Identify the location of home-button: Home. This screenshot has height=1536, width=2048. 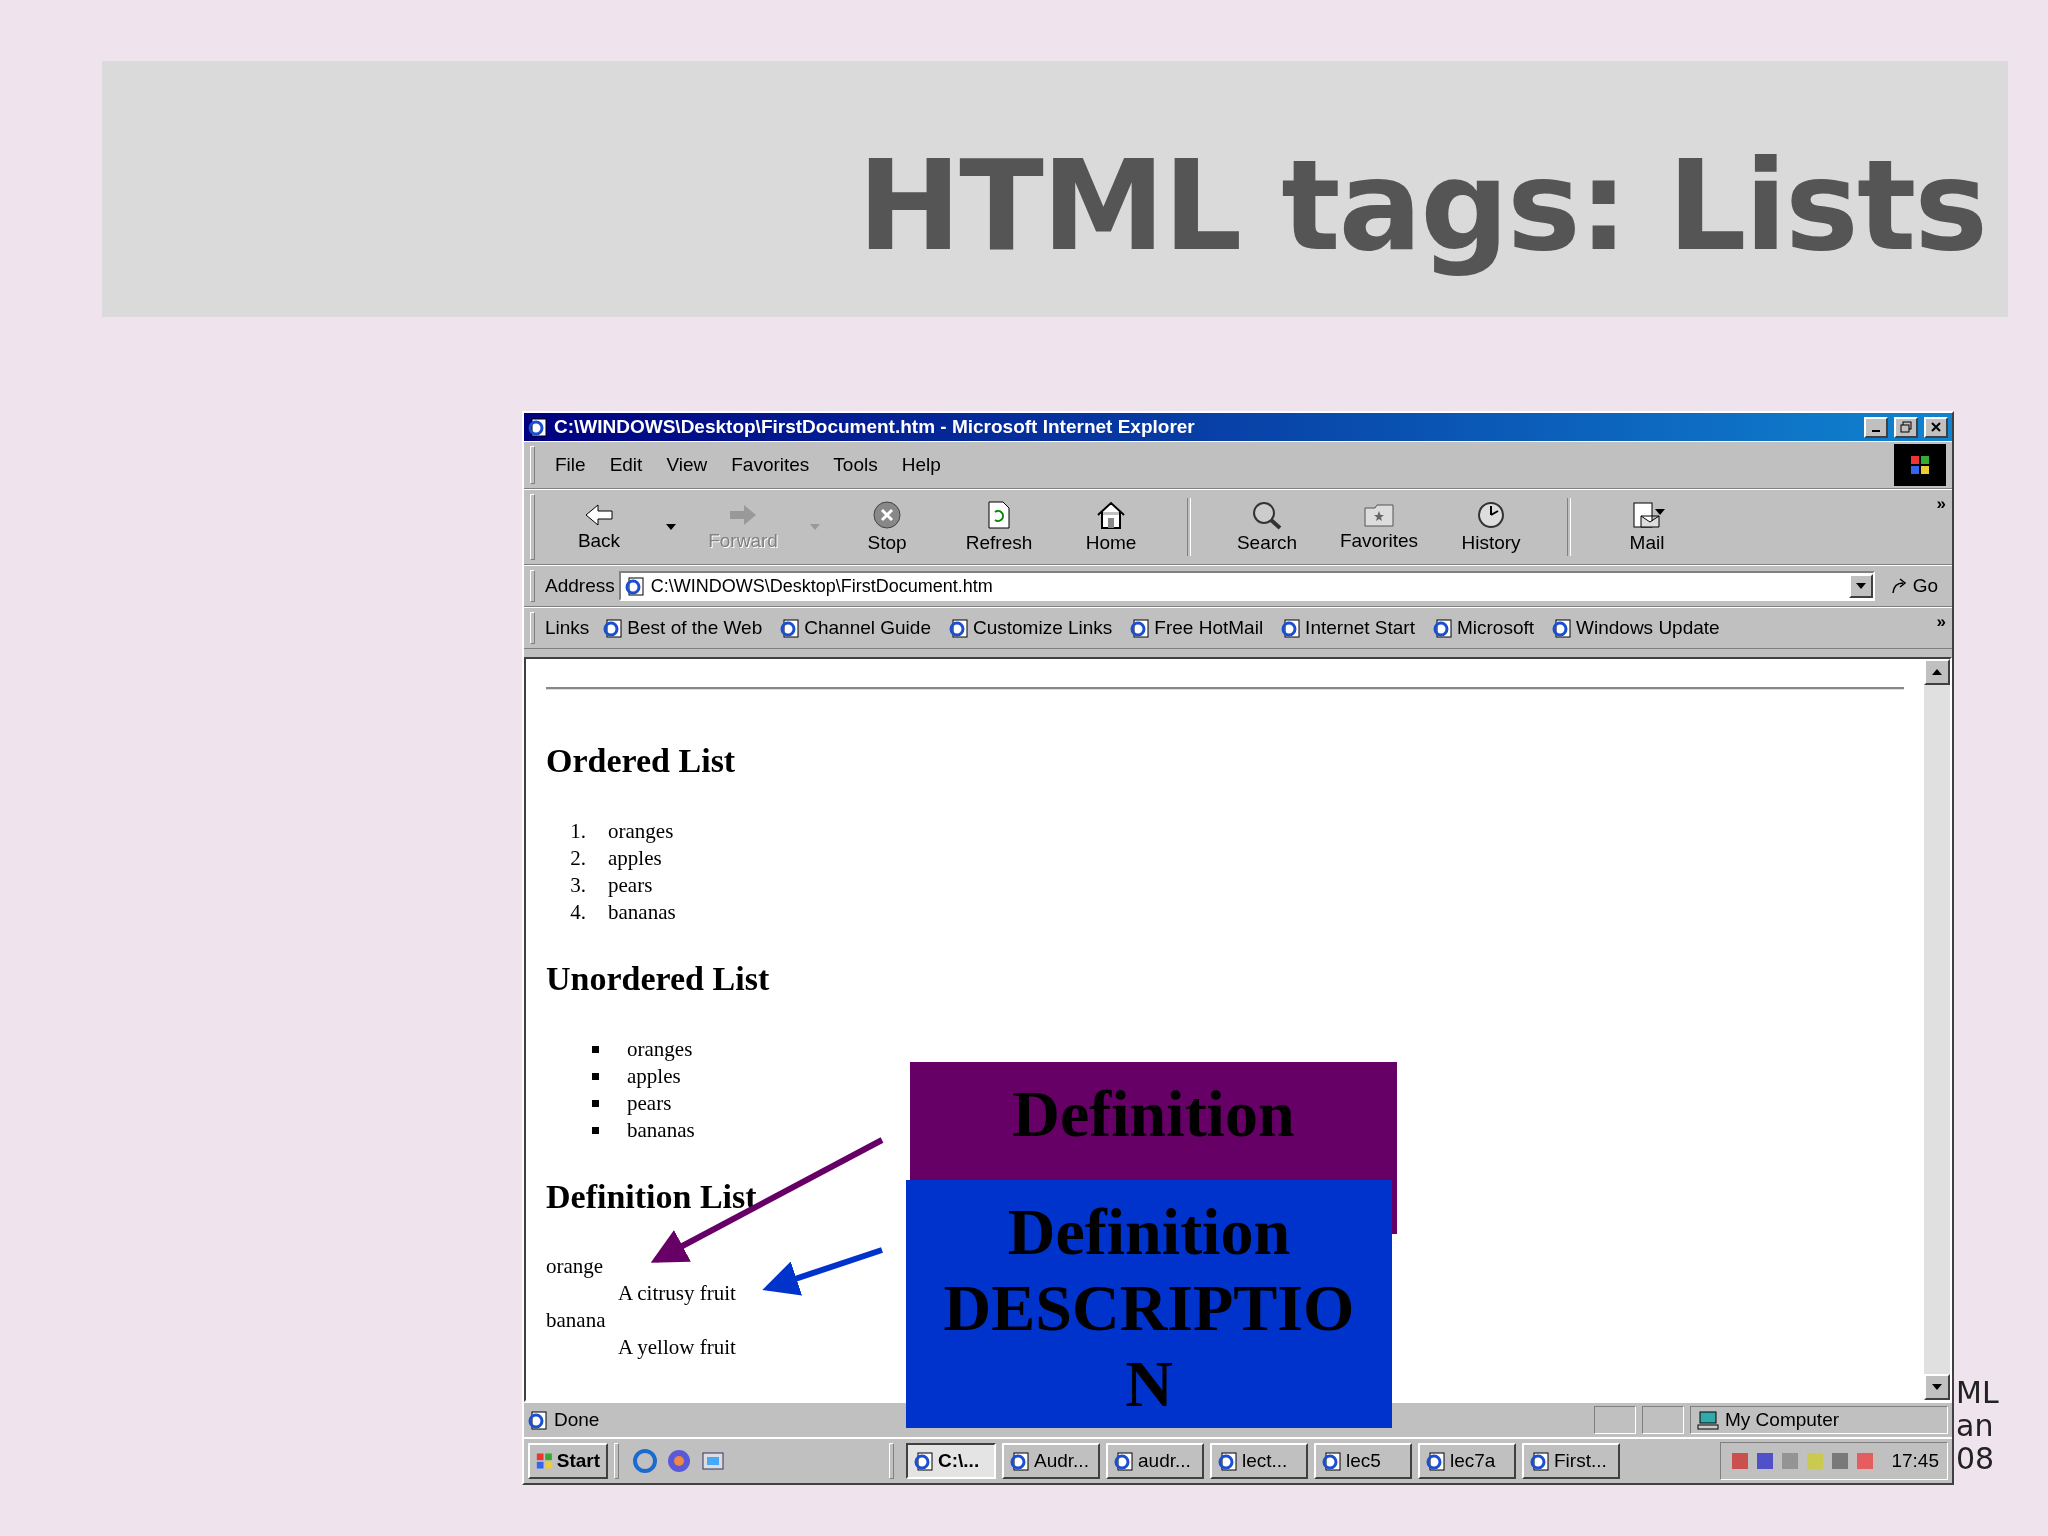
(1111, 527).